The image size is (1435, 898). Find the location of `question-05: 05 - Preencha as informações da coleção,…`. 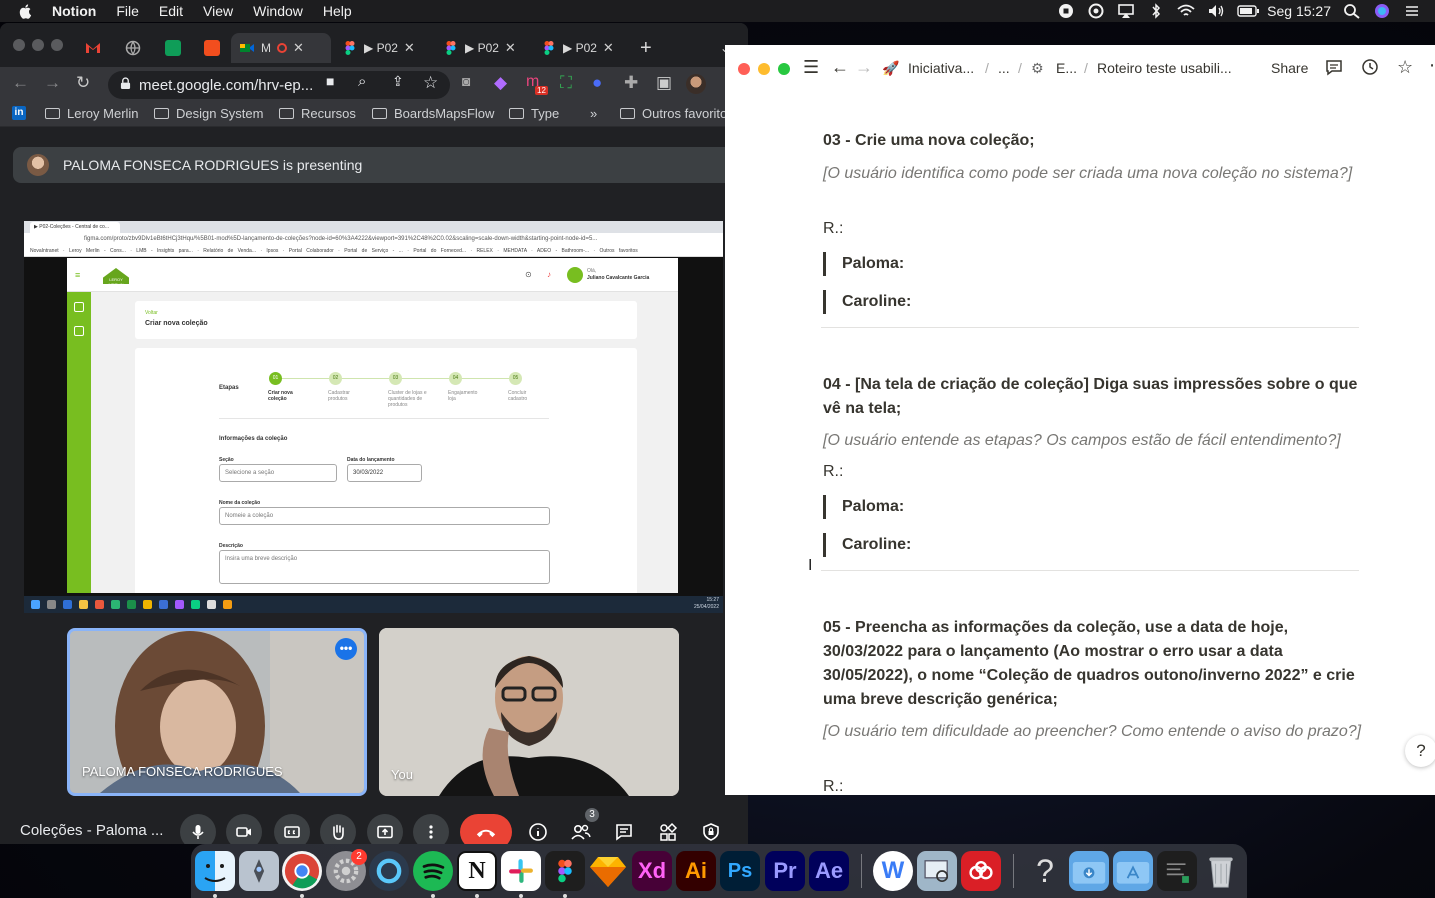

question-05: 05 - Preencha as informações da coleção,… is located at coordinates (1093, 664).